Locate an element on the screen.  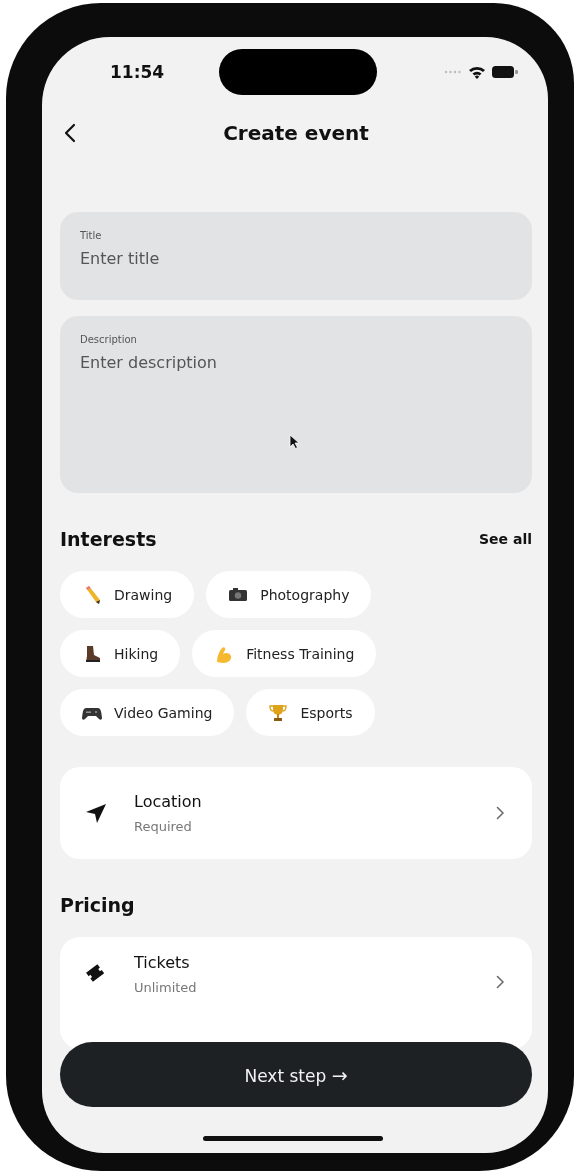
interest-chip: Fitness Training is located at coordinates (284, 653).